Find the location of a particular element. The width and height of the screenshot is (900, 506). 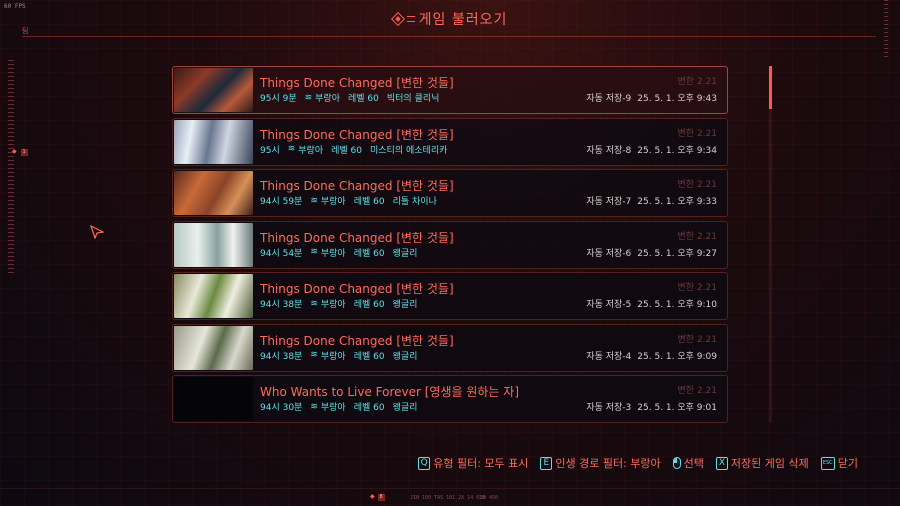

save-location: 미스티의 에소테리카 is located at coordinates (409, 150).